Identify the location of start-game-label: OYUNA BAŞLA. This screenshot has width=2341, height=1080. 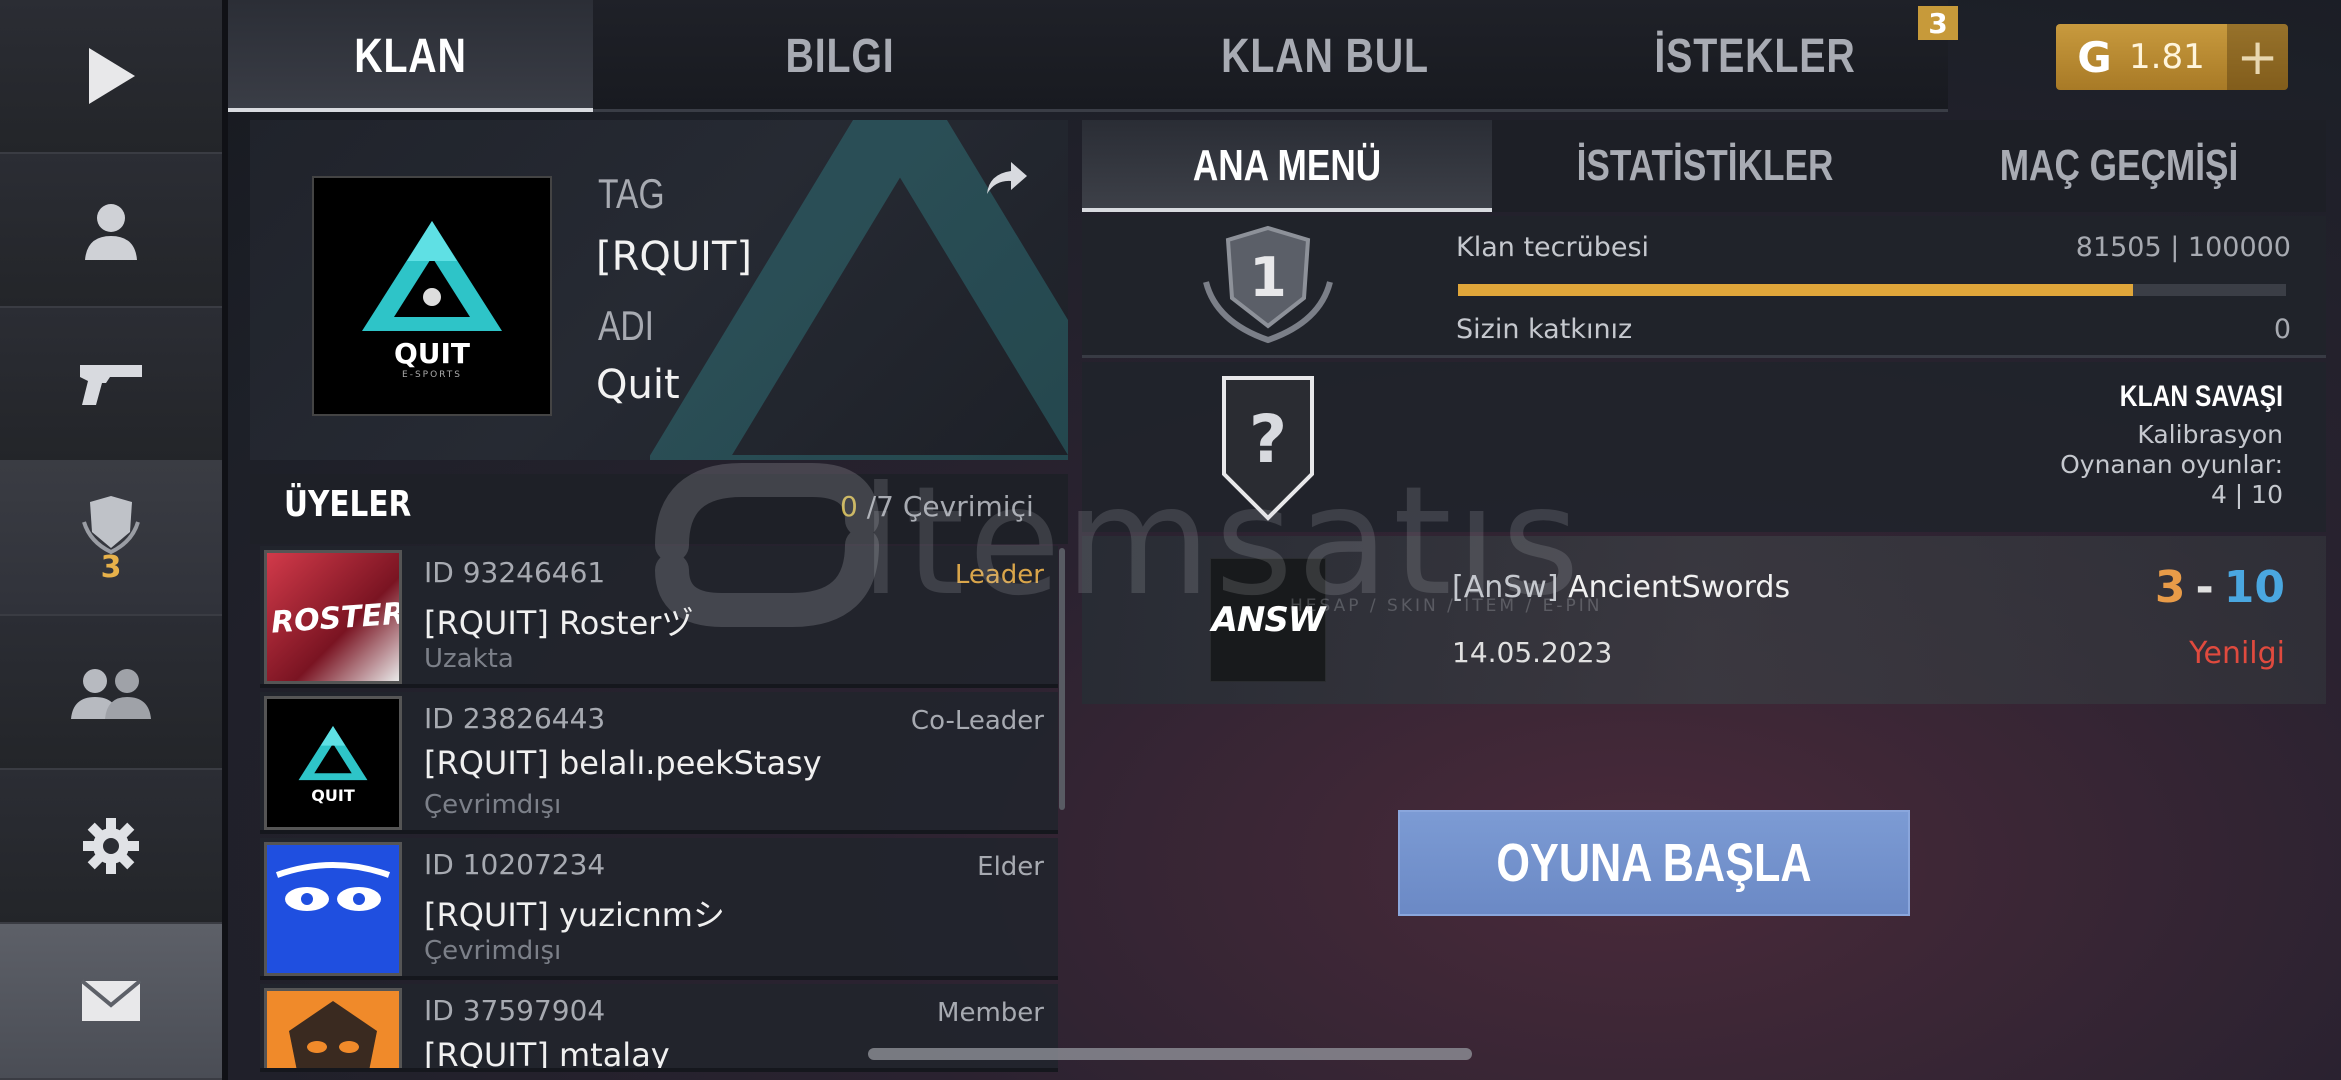
(1654, 863).